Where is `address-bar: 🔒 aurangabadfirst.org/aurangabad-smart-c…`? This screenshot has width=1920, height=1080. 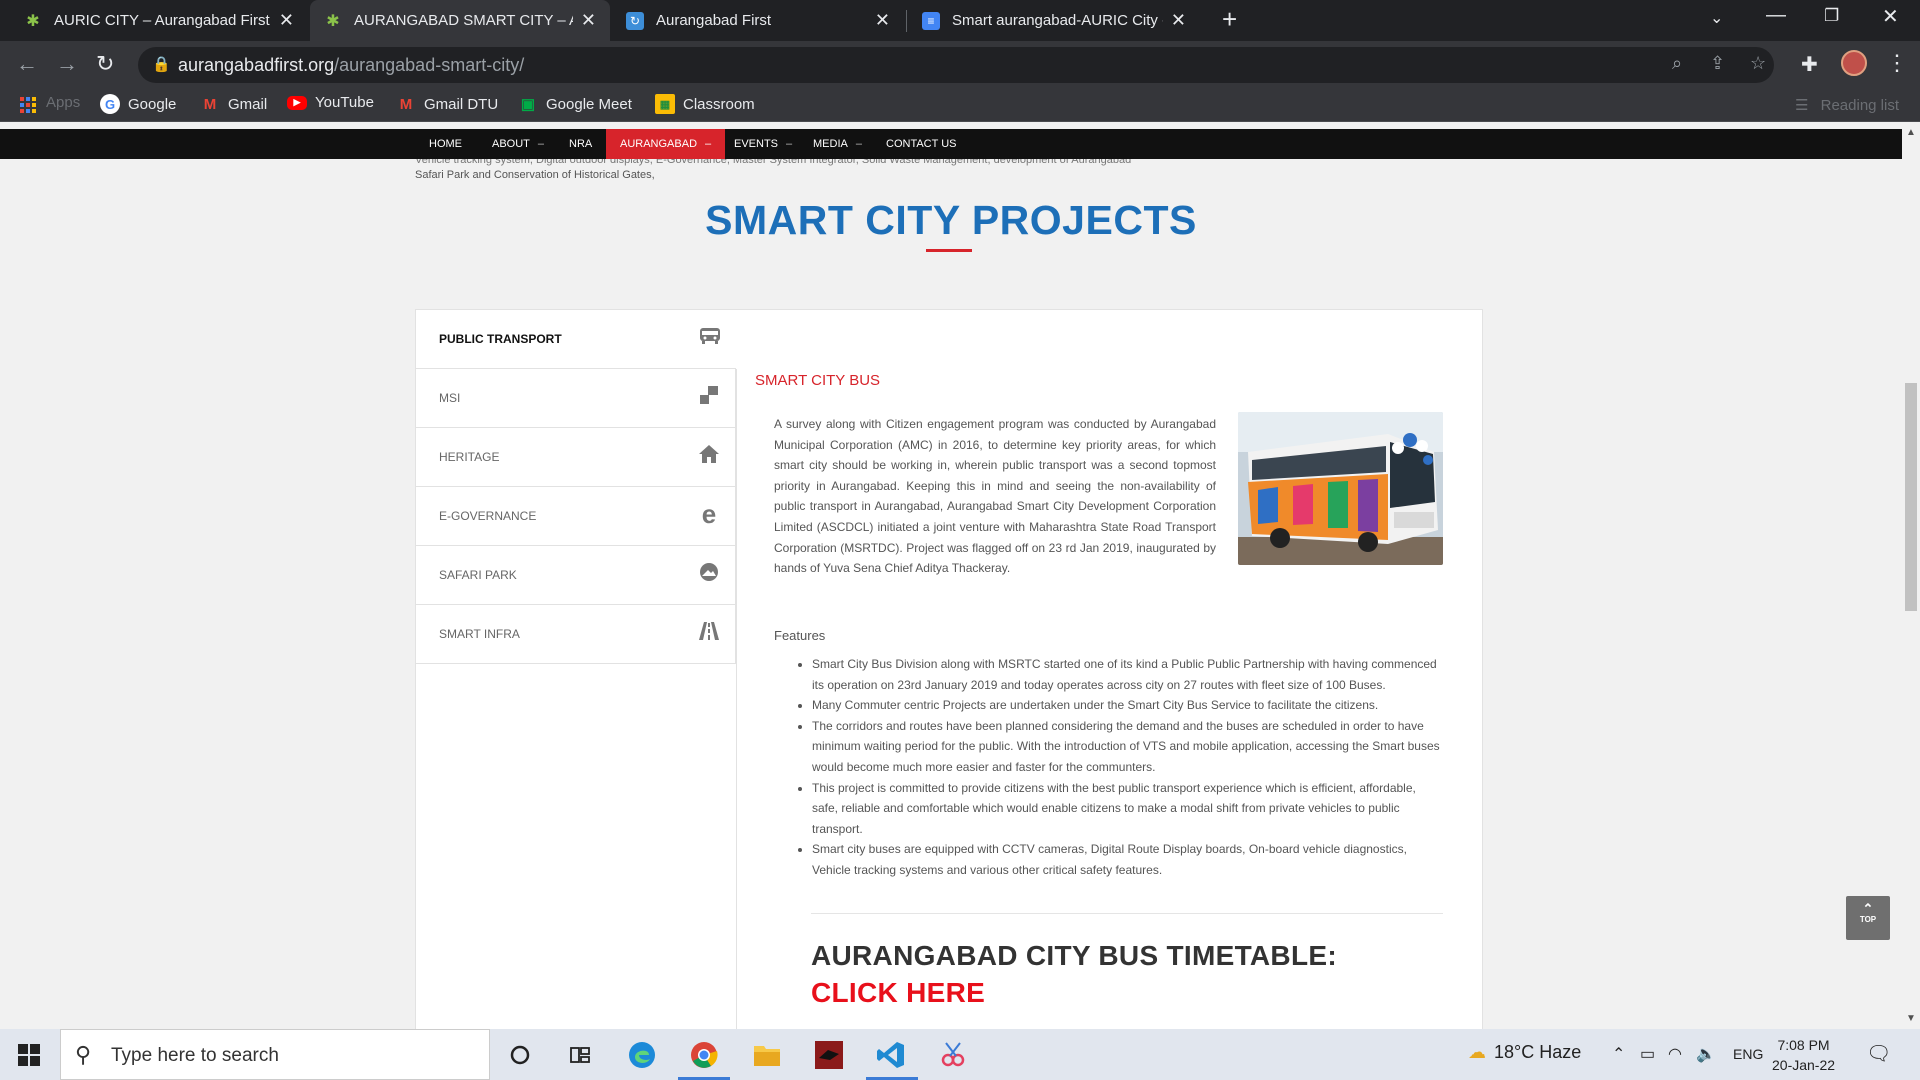
address-bar: 🔒 aurangabadfirst.org/aurangabad-smart-c… is located at coordinates (956, 65).